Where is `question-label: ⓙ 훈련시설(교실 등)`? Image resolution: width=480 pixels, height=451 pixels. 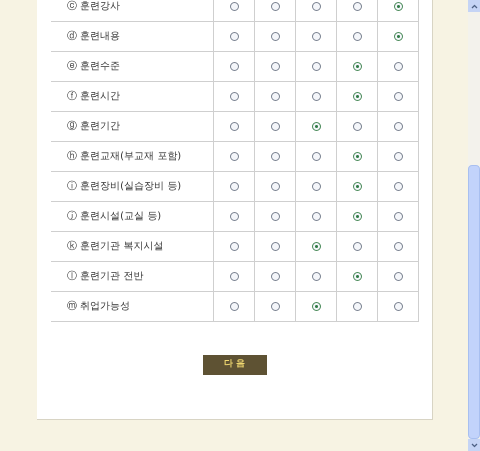 question-label: ⓙ 훈련시설(교실 등) is located at coordinates (132, 217).